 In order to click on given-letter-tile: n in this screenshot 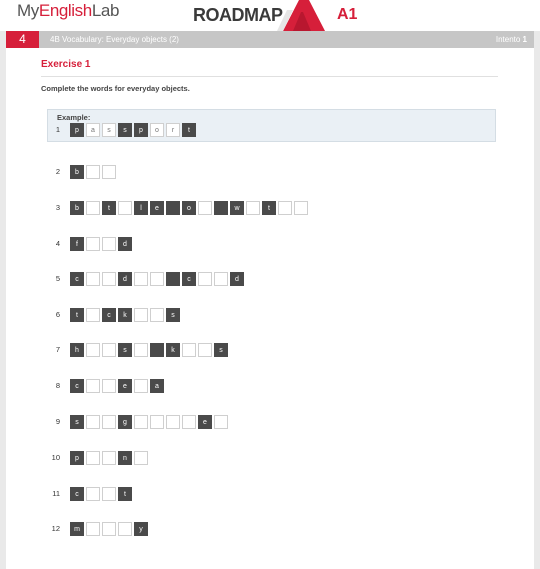, I will do `click(125, 458)`.